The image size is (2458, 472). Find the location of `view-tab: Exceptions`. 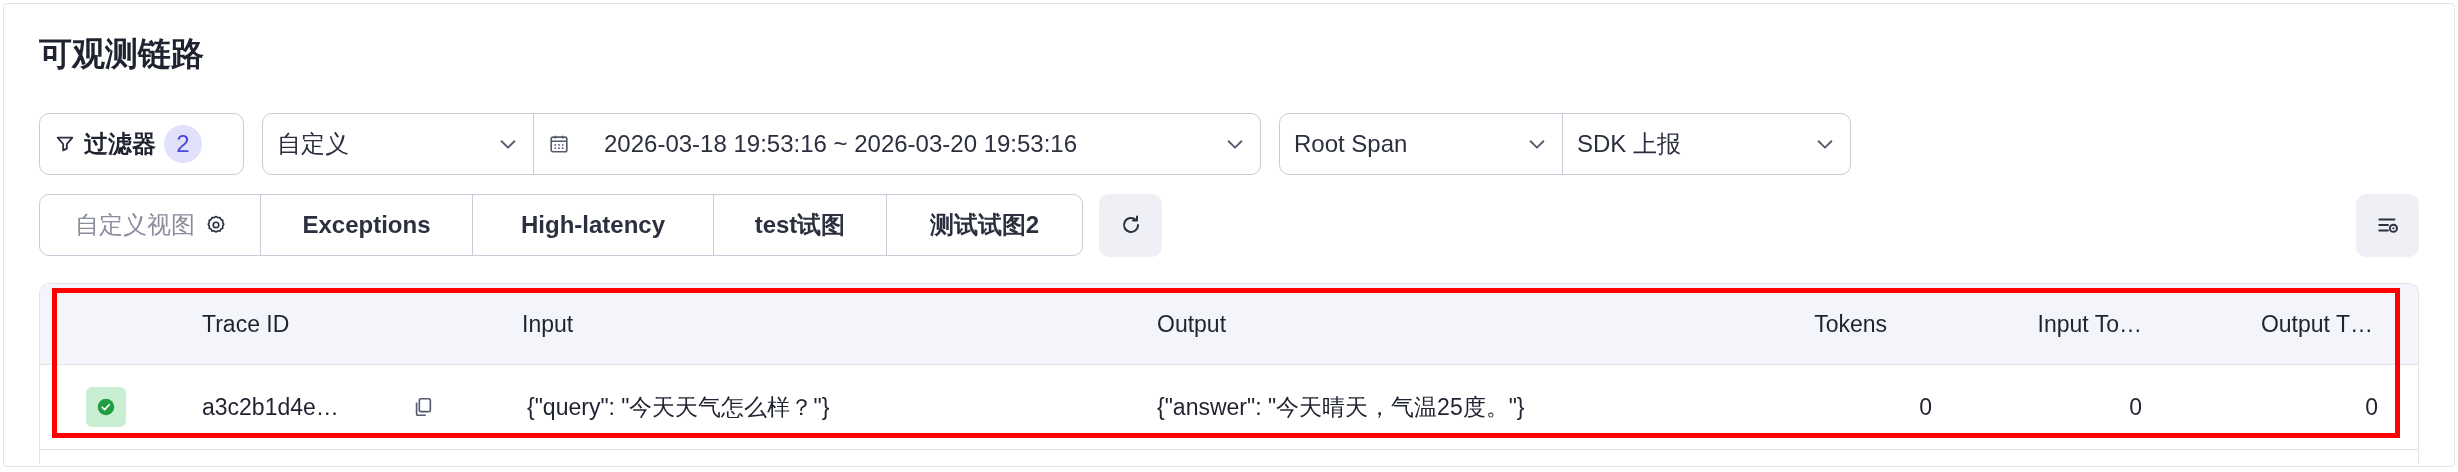

view-tab: Exceptions is located at coordinates (366, 225).